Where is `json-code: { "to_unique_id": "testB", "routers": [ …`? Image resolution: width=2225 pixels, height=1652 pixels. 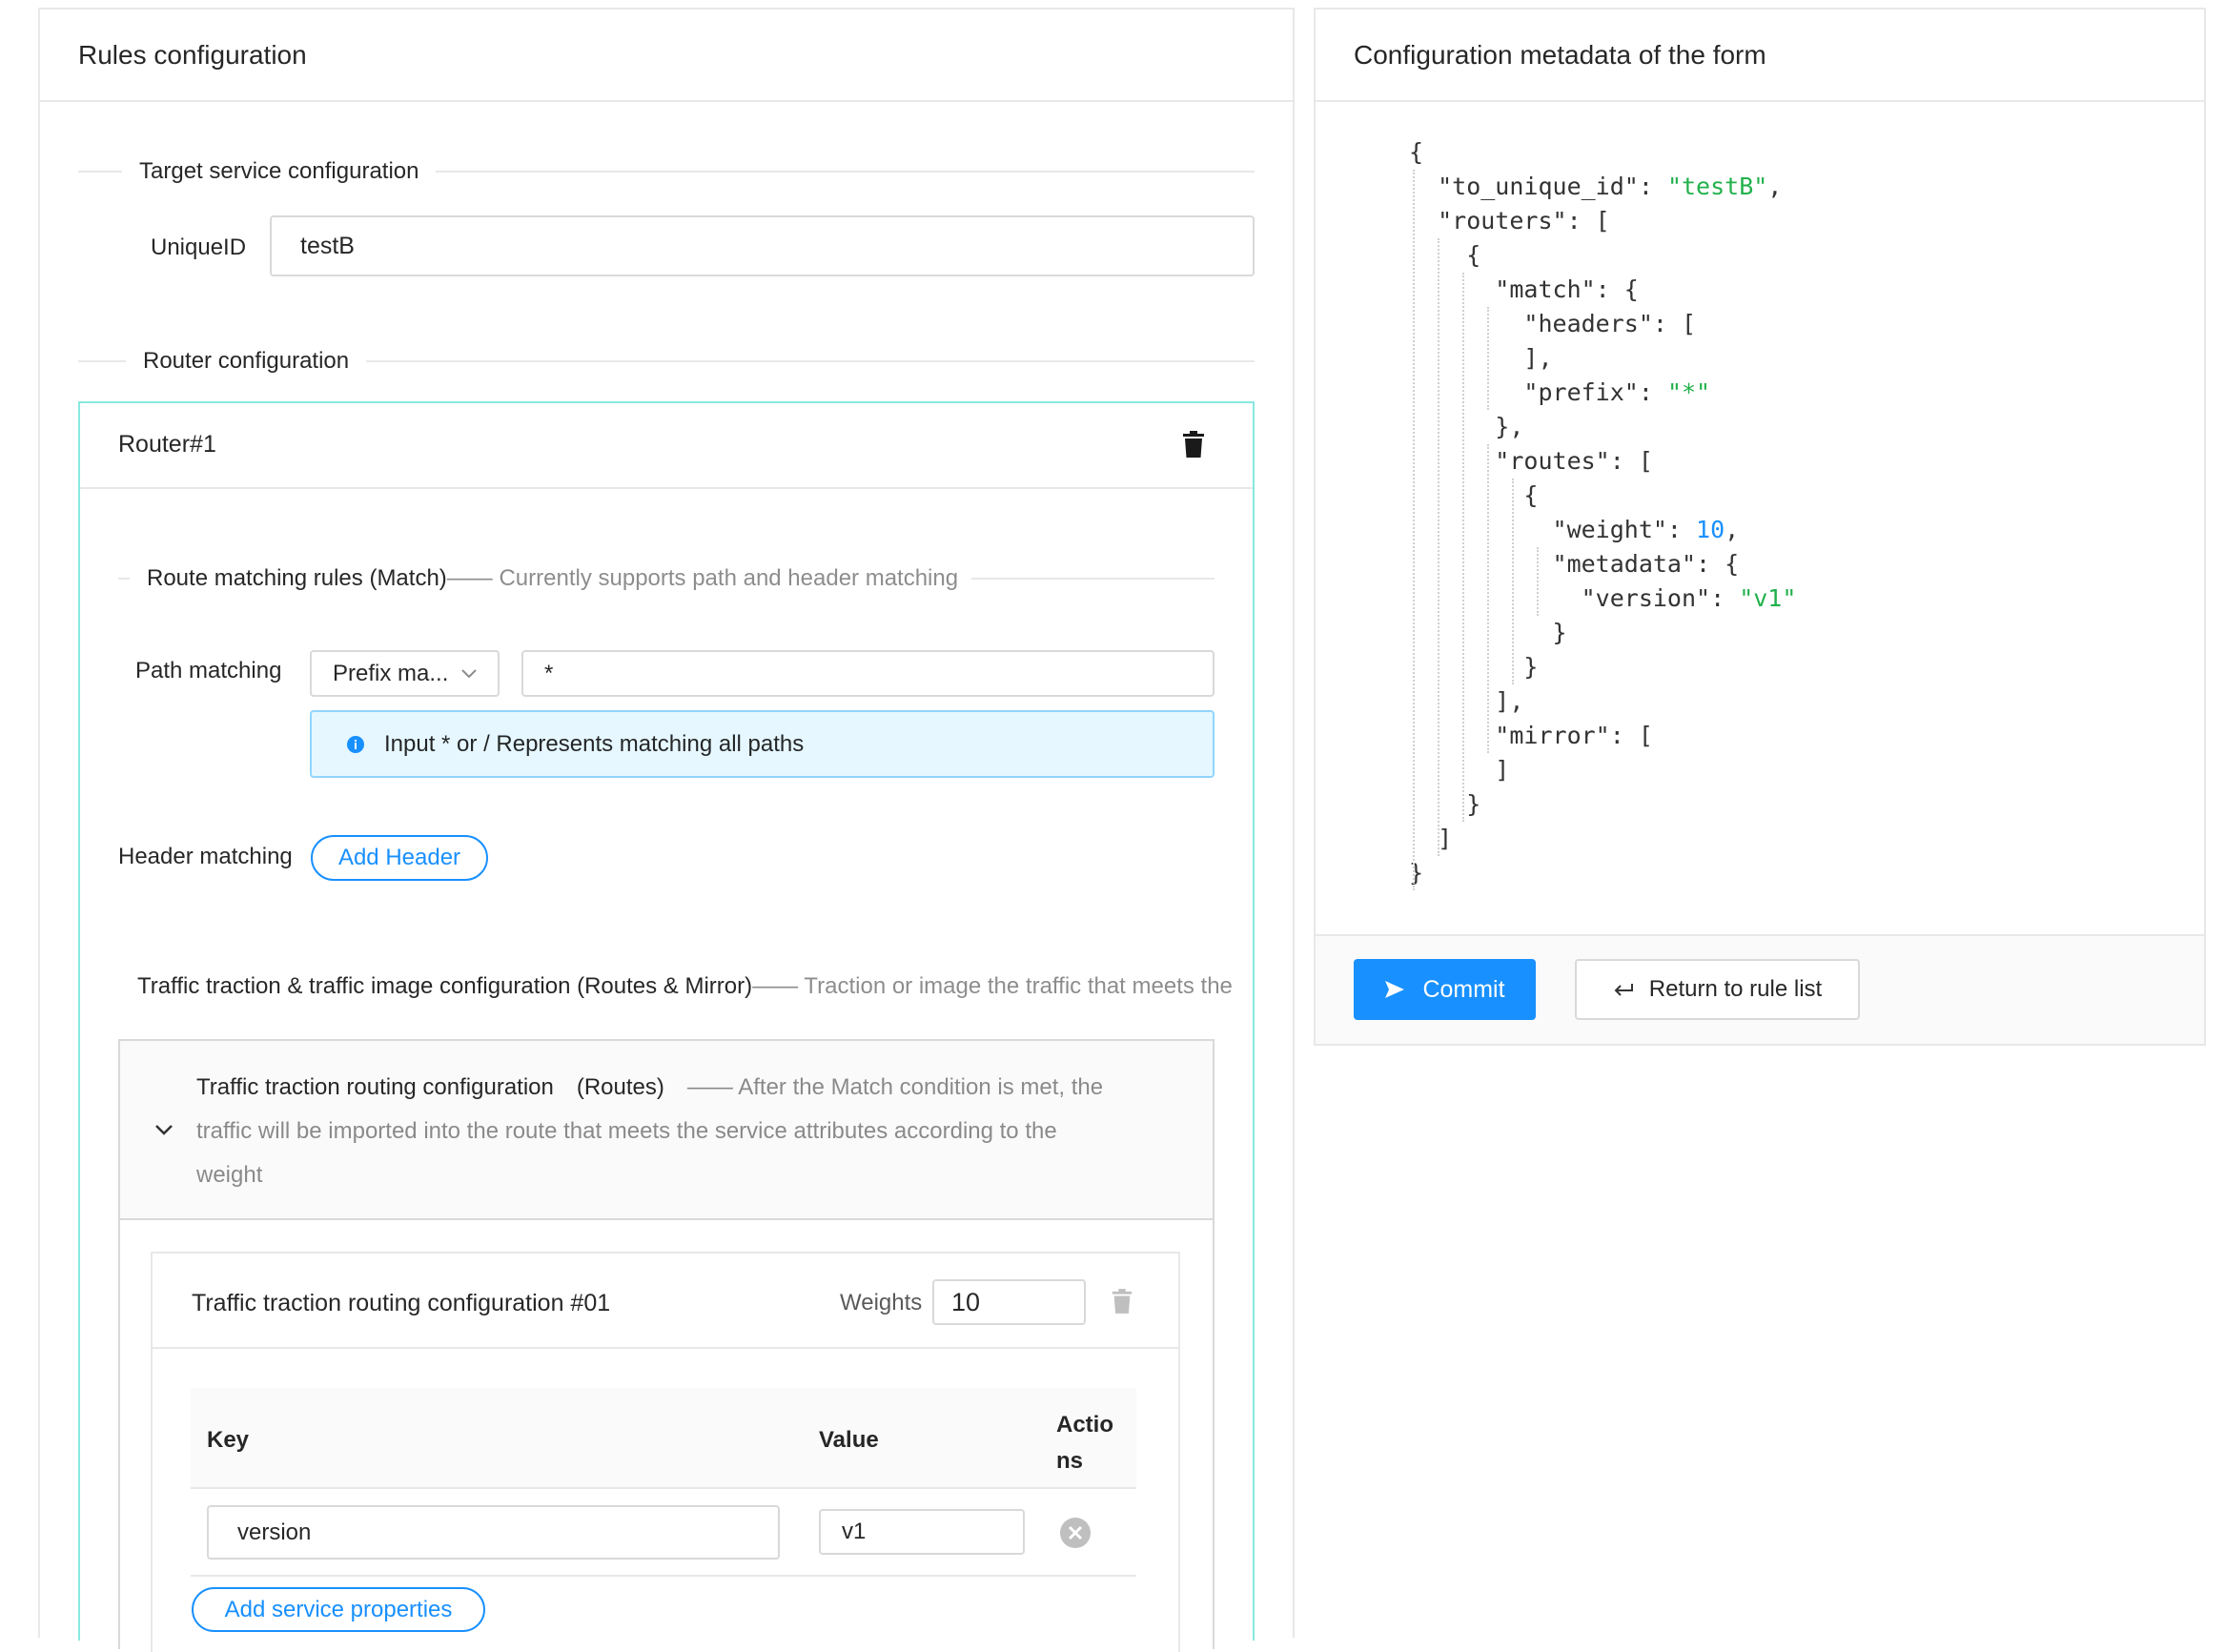 json-code: { "to_unique_id": "testB", "routers": [ … is located at coordinates (1602, 512).